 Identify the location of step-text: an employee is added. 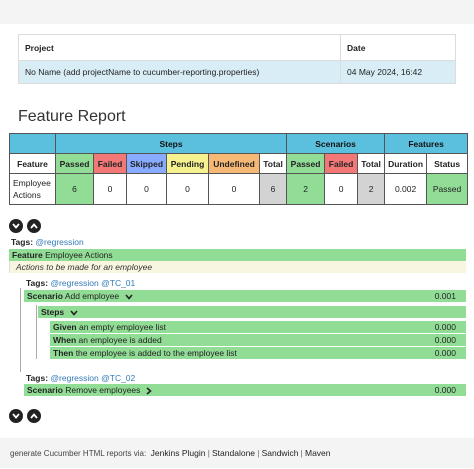
(120, 340).